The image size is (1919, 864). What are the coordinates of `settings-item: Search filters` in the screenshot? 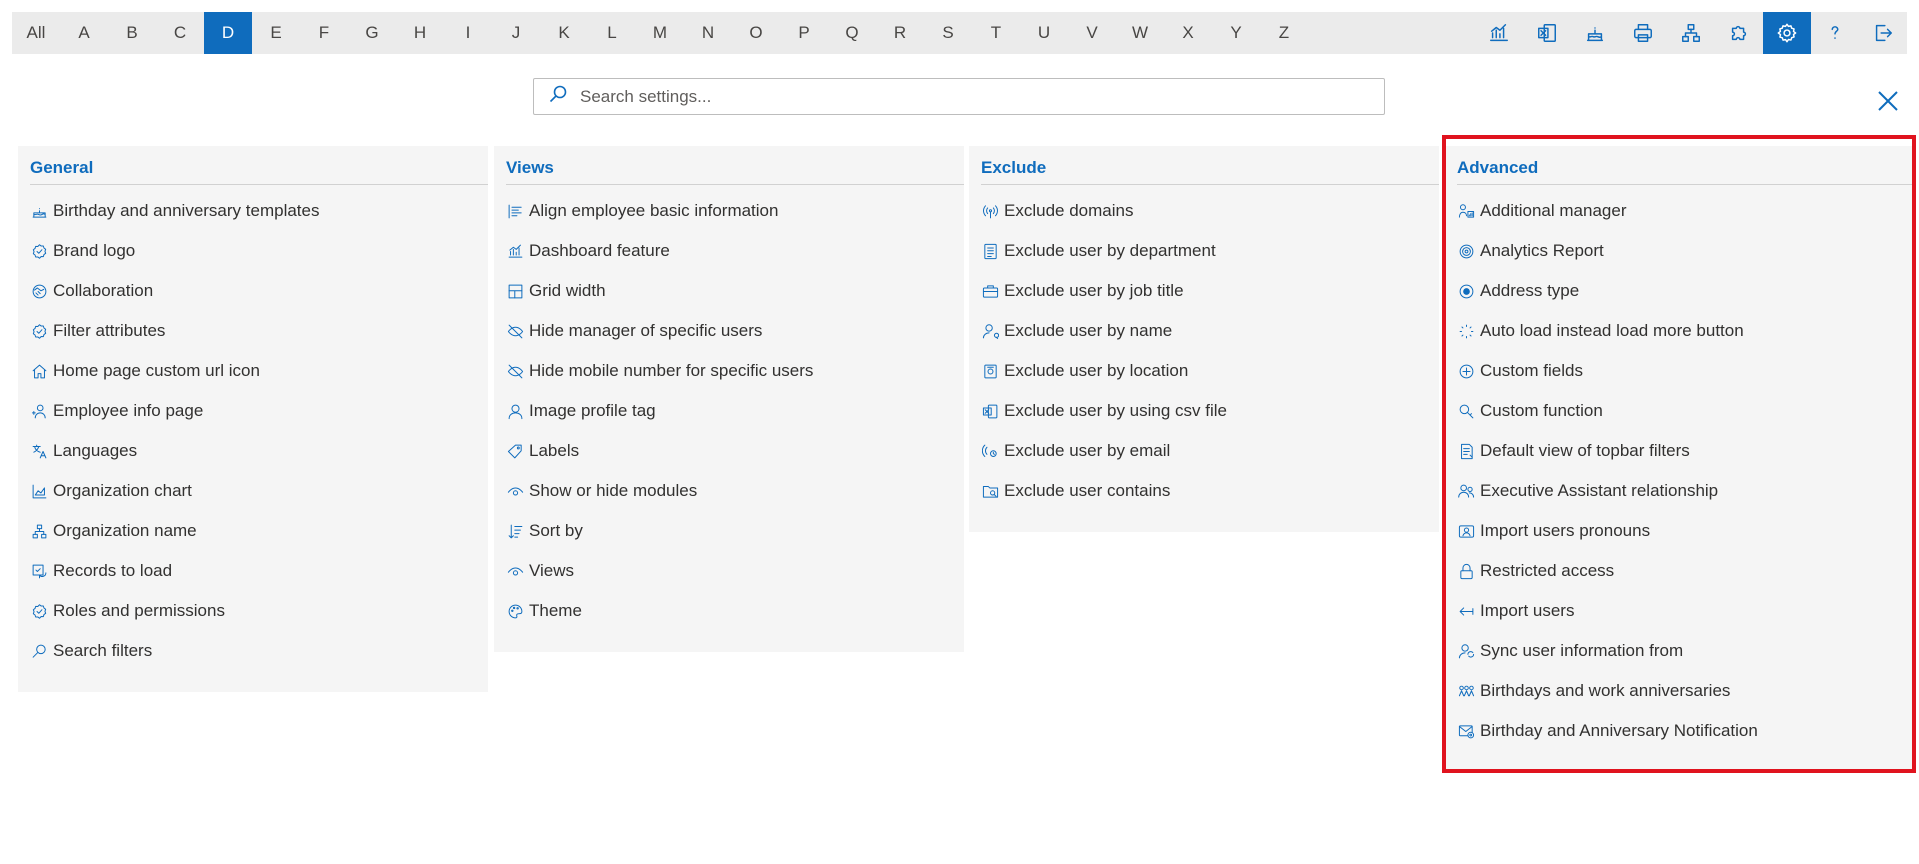 It's located at (253, 651).